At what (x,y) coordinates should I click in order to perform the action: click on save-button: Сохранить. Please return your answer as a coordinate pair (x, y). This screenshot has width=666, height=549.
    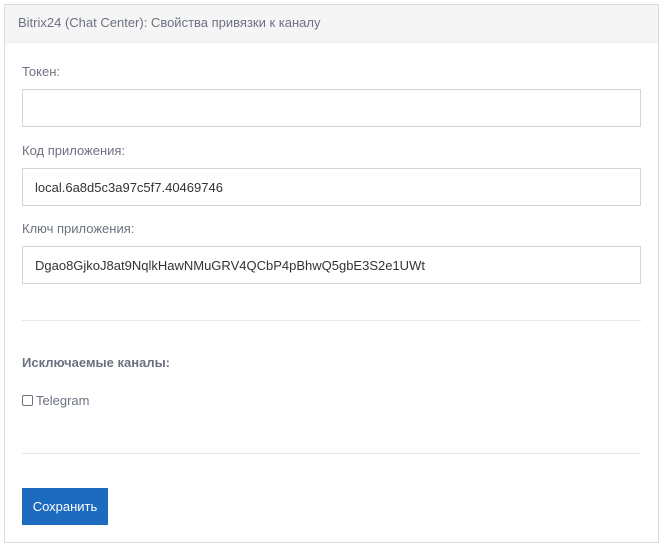
    Looking at the image, I should click on (65, 506).